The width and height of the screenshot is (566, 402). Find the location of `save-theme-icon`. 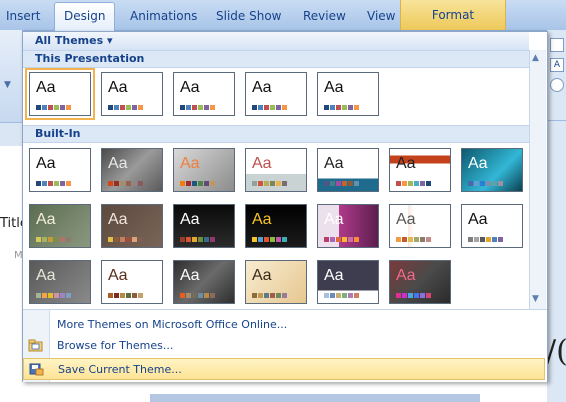

save-theme-icon is located at coordinates (36, 369).